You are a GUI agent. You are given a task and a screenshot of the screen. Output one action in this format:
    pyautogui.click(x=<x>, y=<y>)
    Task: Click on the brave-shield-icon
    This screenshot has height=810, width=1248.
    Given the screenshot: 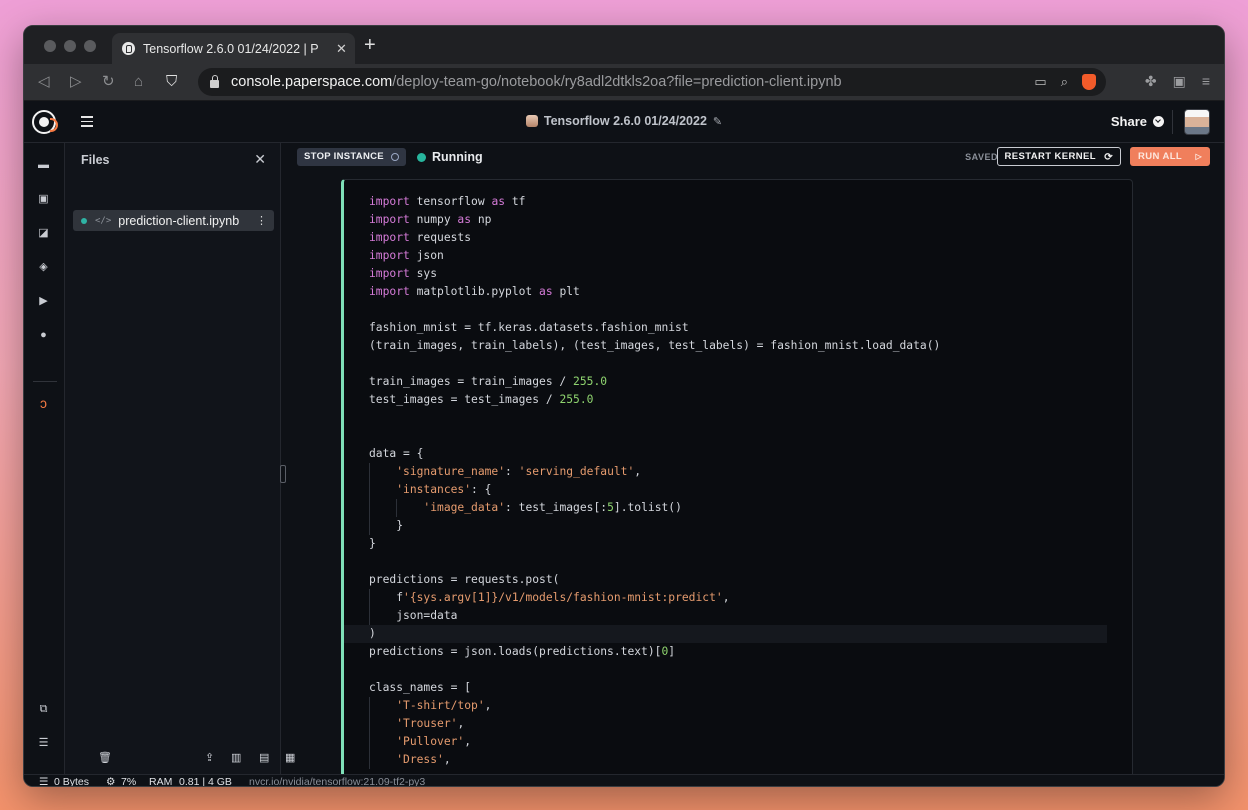 What is the action you would take?
    pyautogui.click(x=1089, y=82)
    